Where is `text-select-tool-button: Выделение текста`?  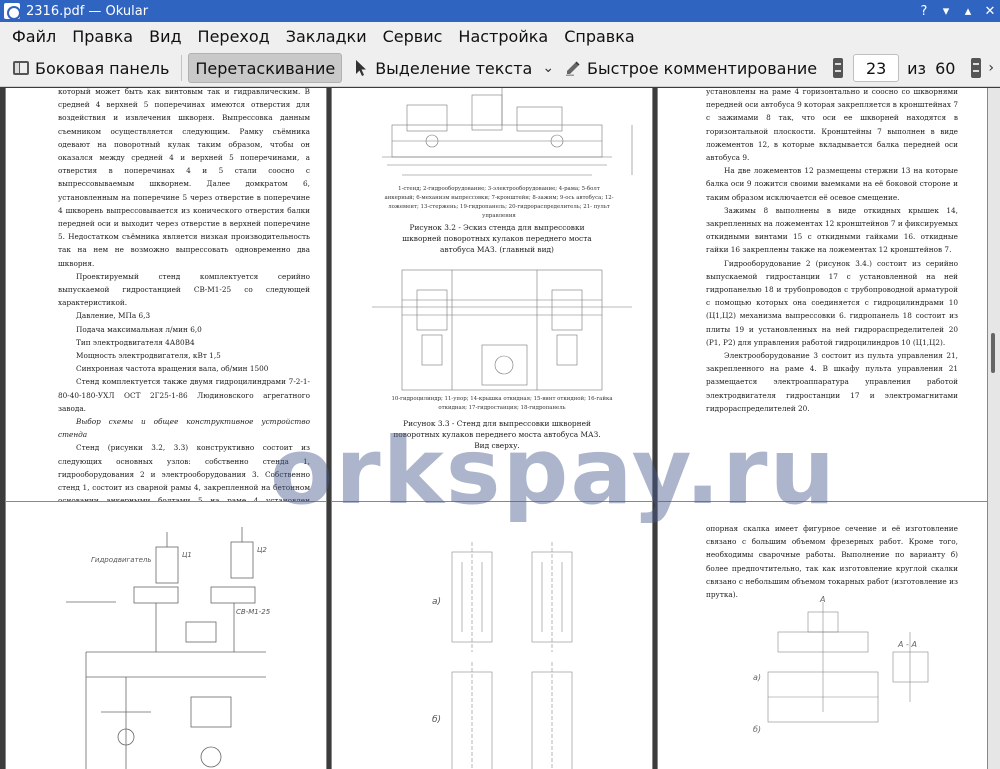
text-select-tool-button: Выделение текста is located at coordinates (442, 68).